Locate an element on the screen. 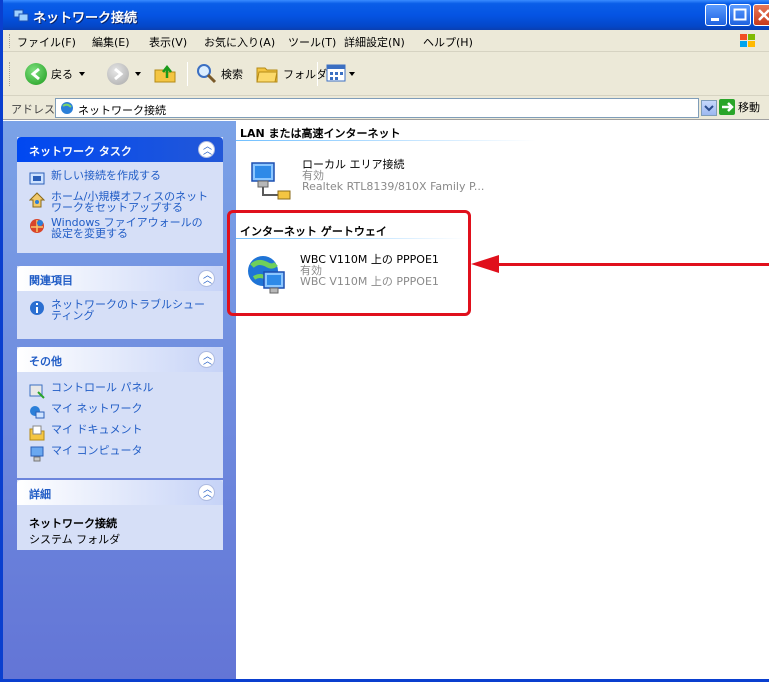  address-bar: アドレス(D) ネットワーク接続 移動 is located at coordinates (386, 108).